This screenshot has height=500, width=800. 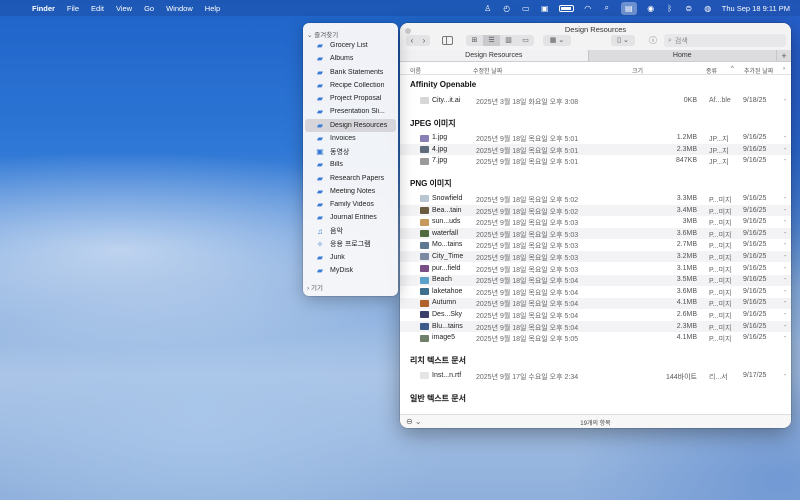 What do you see at coordinates (487, 70) in the screenshot?
I see `column-modified: 수정한 날짜` at bounding box center [487, 70].